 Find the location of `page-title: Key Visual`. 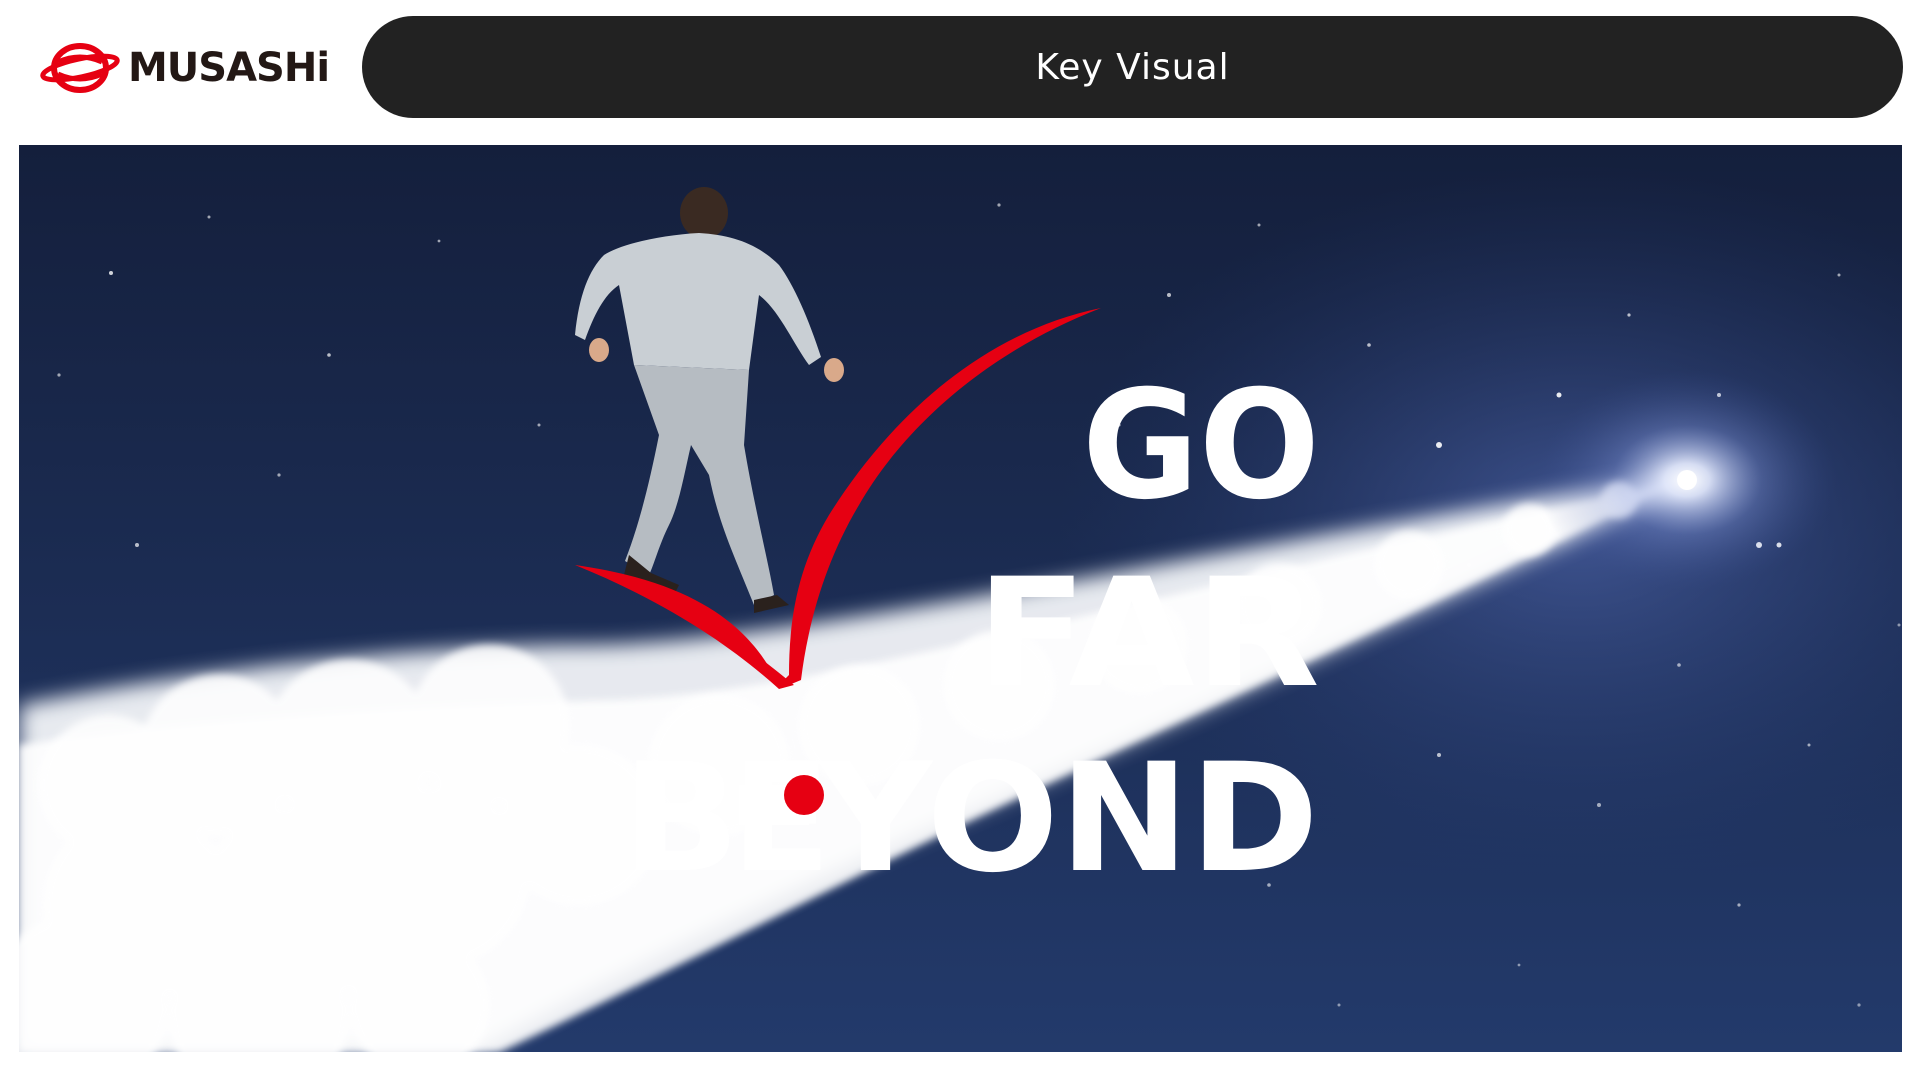

page-title: Key Visual is located at coordinates (1132, 67).